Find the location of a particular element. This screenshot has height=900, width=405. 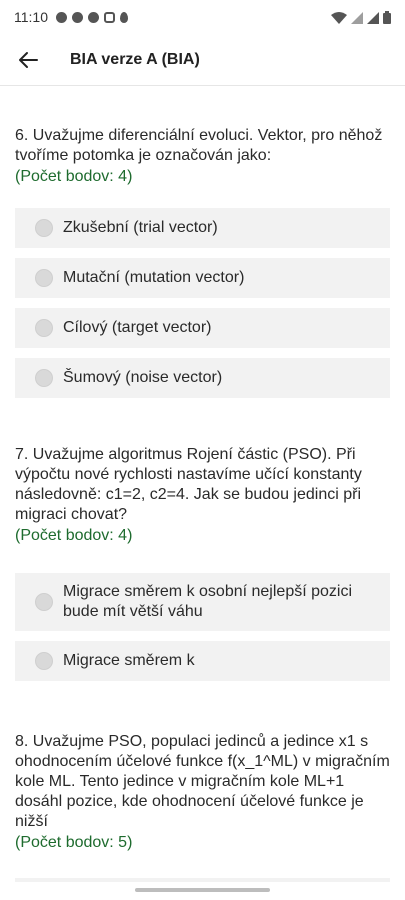

system-icons is located at coordinates (361, 17).